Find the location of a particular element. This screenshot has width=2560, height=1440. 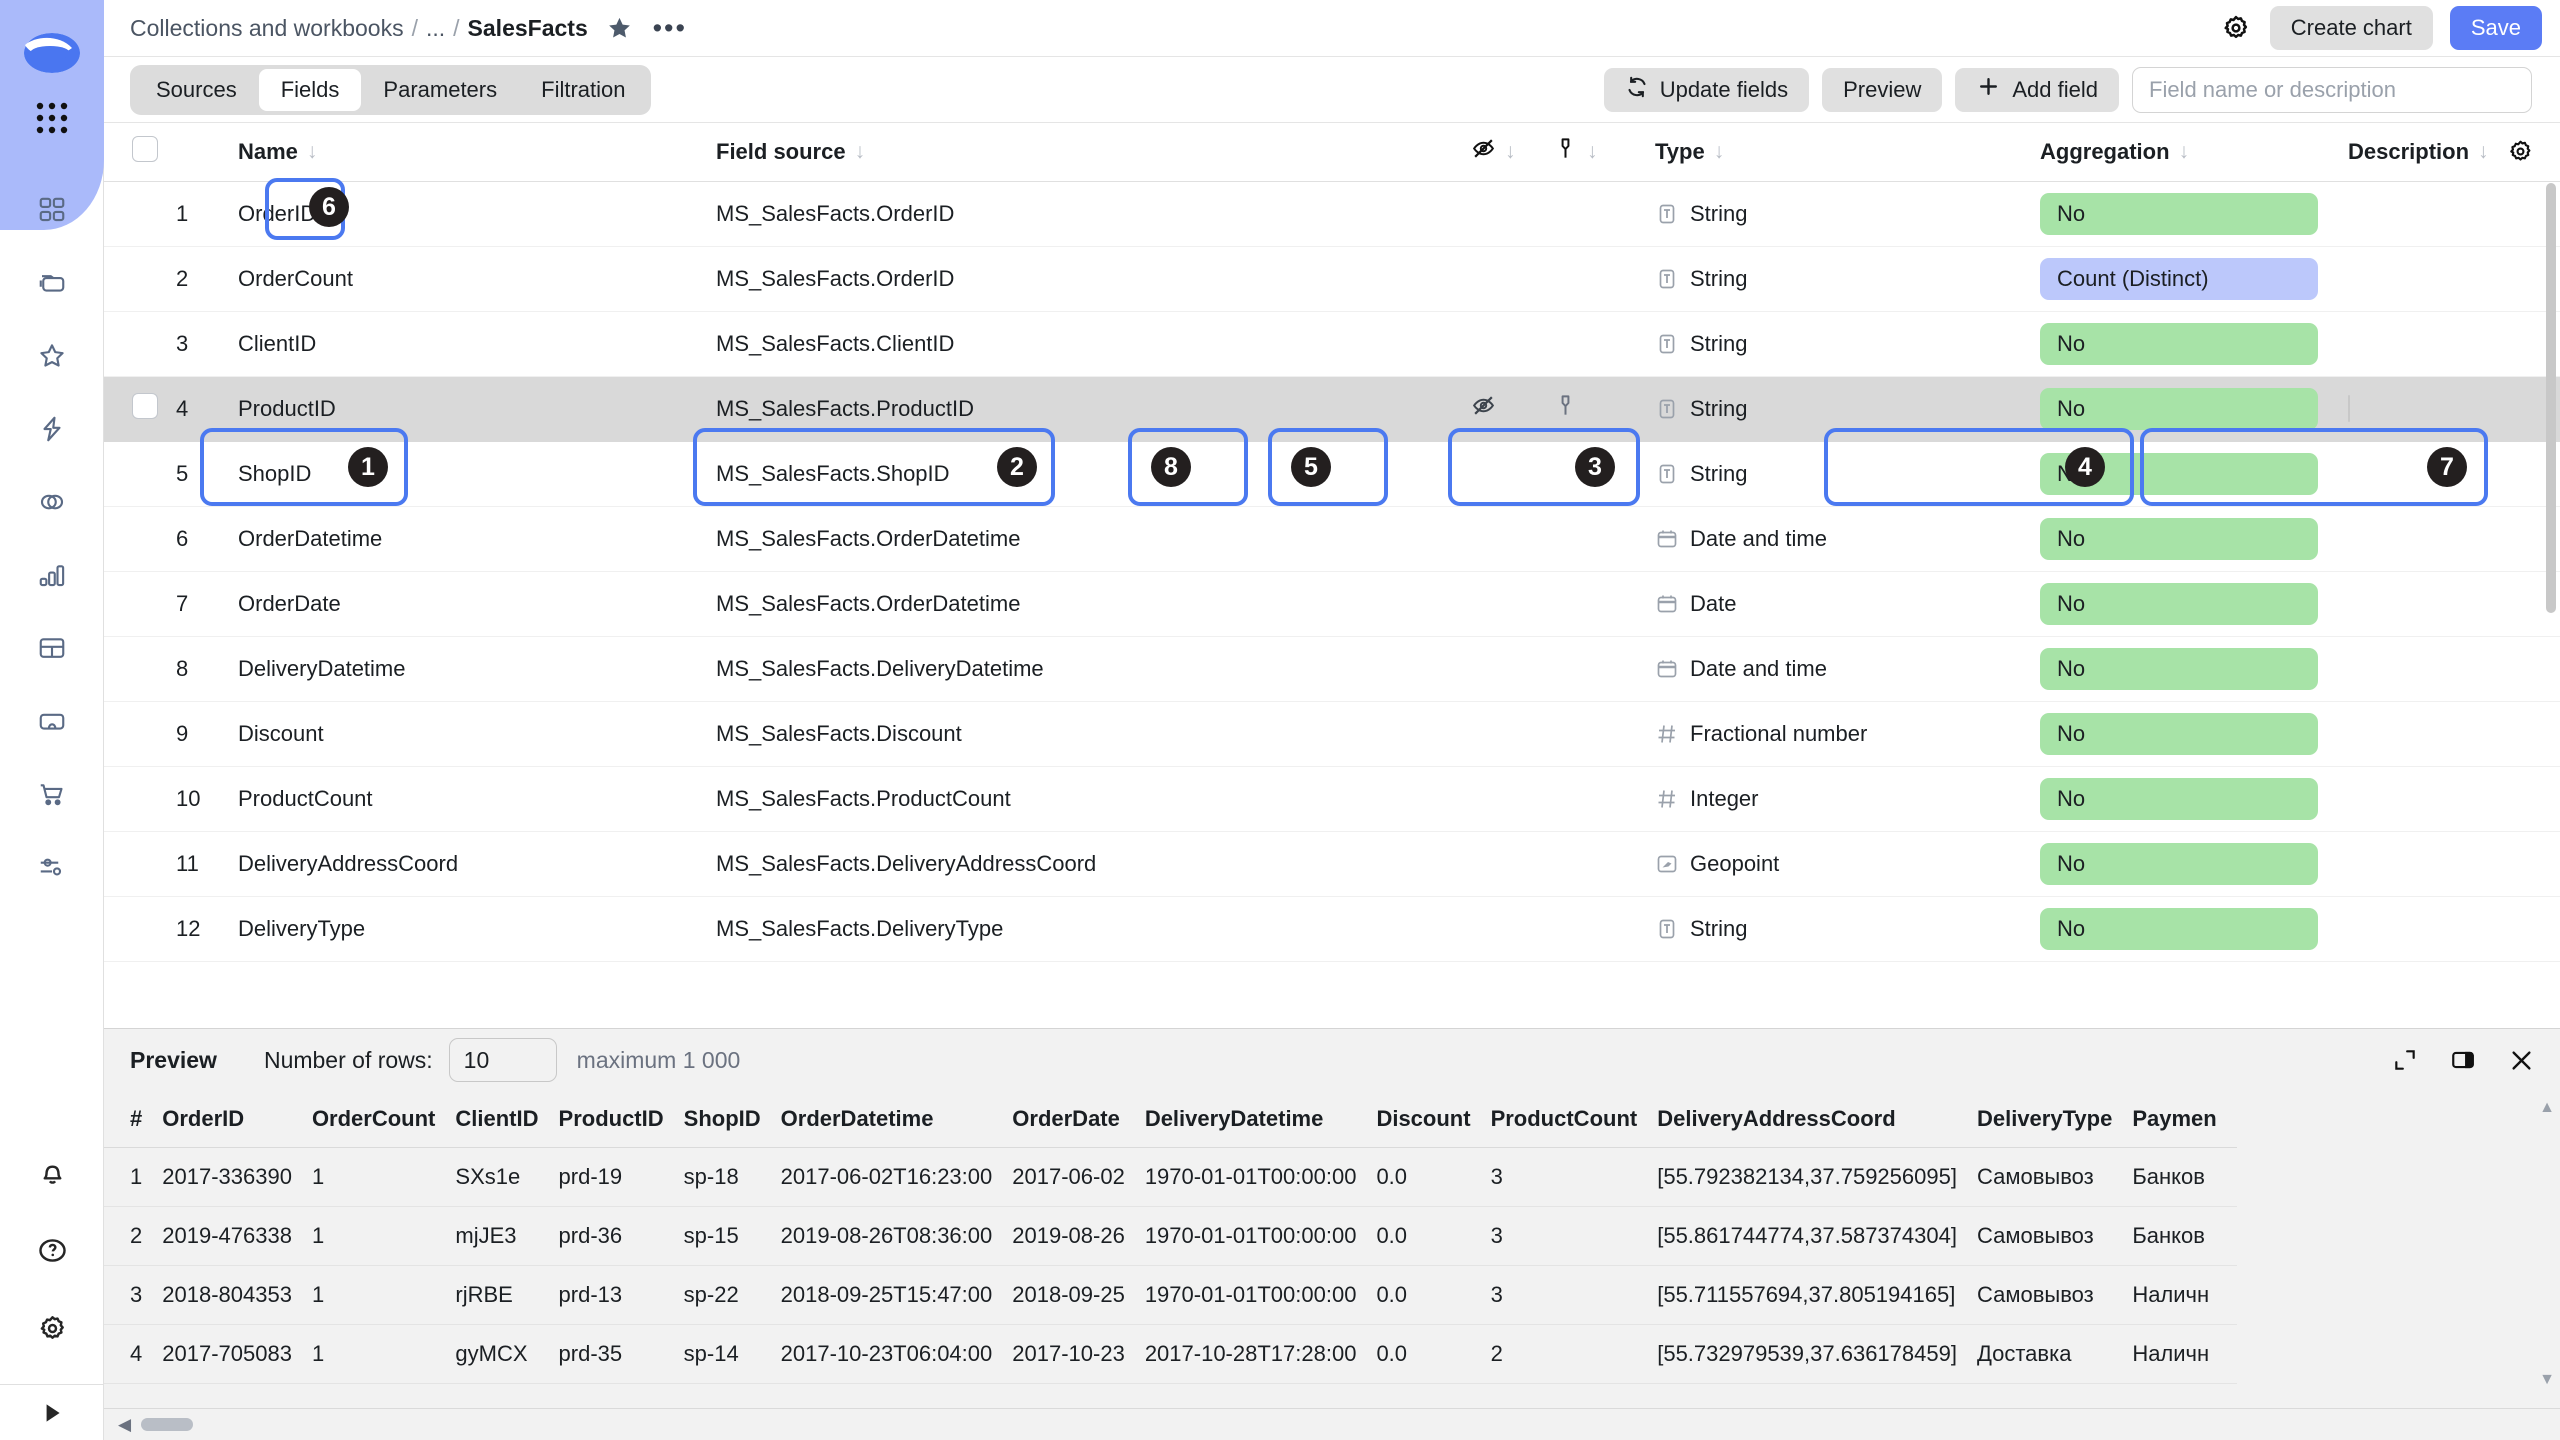

field-type-cell: Fractional number is located at coordinates (1847, 734).